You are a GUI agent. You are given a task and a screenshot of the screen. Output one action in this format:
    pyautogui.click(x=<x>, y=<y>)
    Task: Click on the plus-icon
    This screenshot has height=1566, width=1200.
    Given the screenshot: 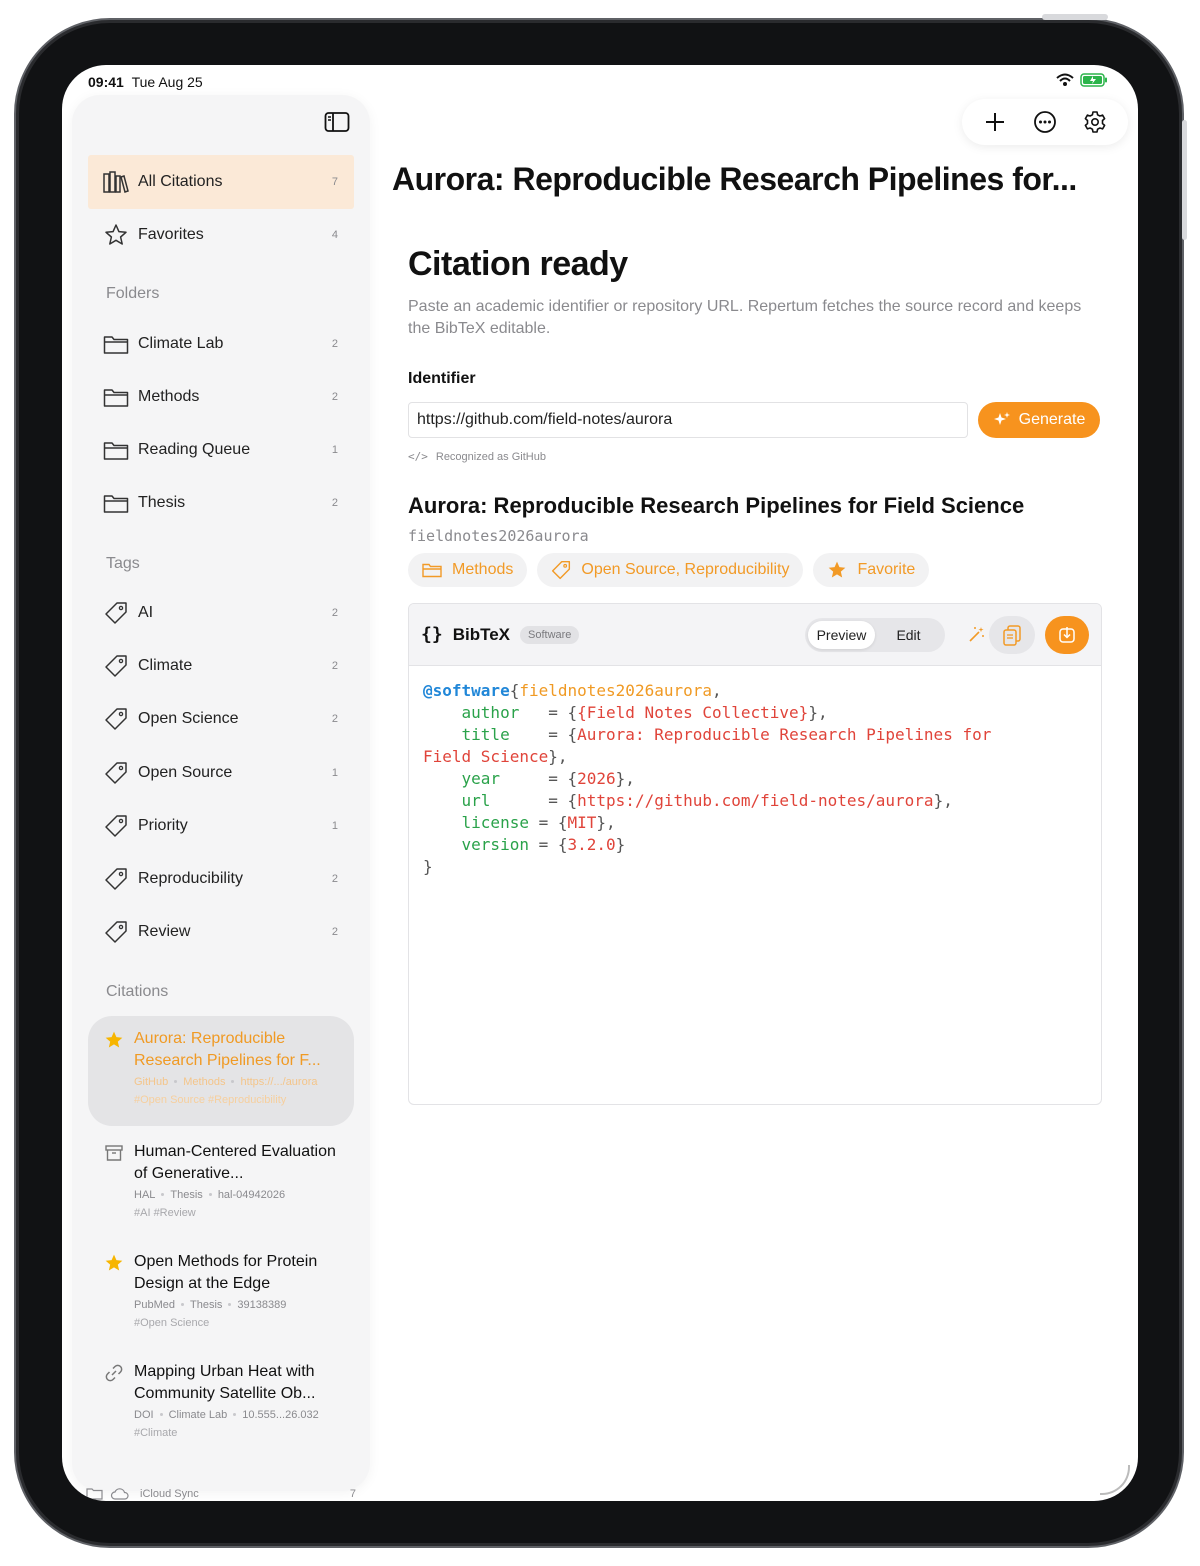 What is the action you would take?
    pyautogui.click(x=995, y=122)
    